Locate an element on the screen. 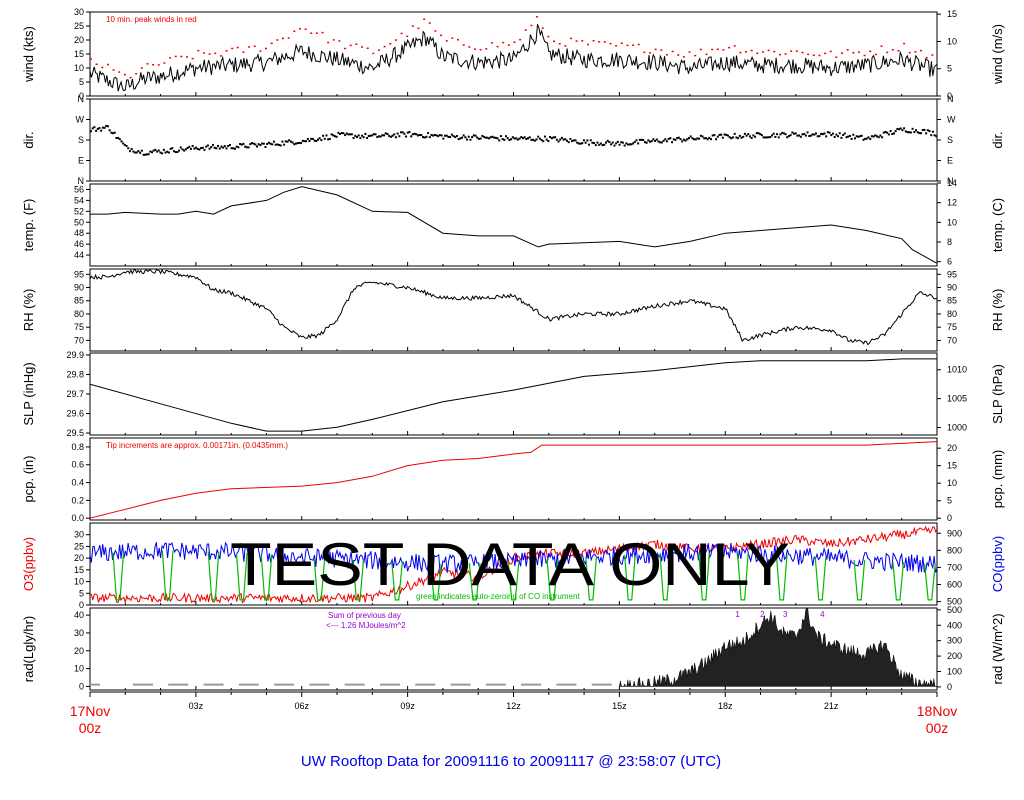 The height and width of the screenshot is (800, 1024). panel-temp: 44464850525456 6 8 10 12 14 temp. (F) temp. (C) is located at coordinates (513, 222).